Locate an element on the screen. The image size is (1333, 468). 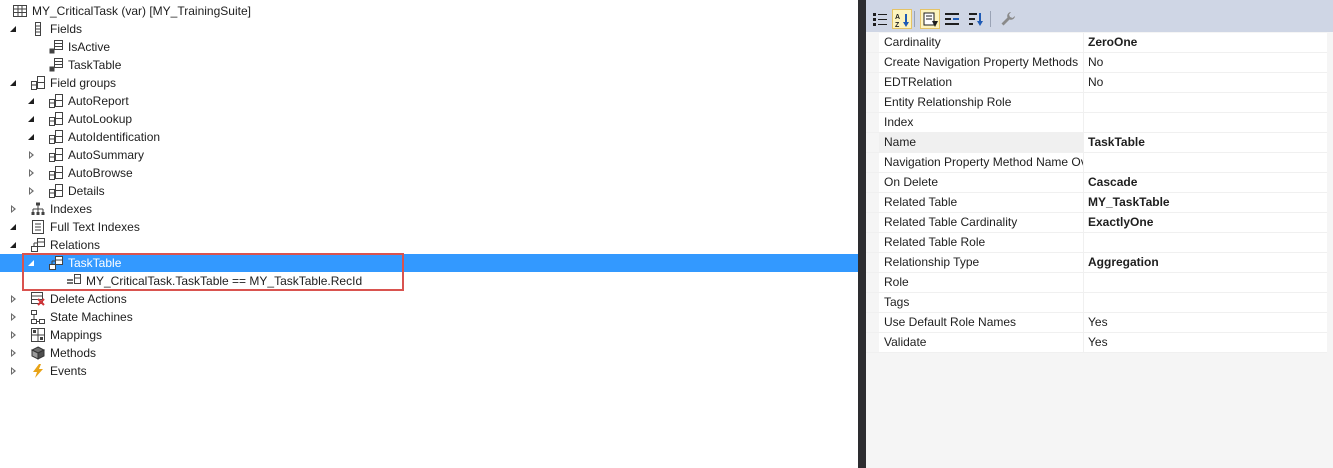
tree-node-label: State Machines is located at coordinates (91, 317).